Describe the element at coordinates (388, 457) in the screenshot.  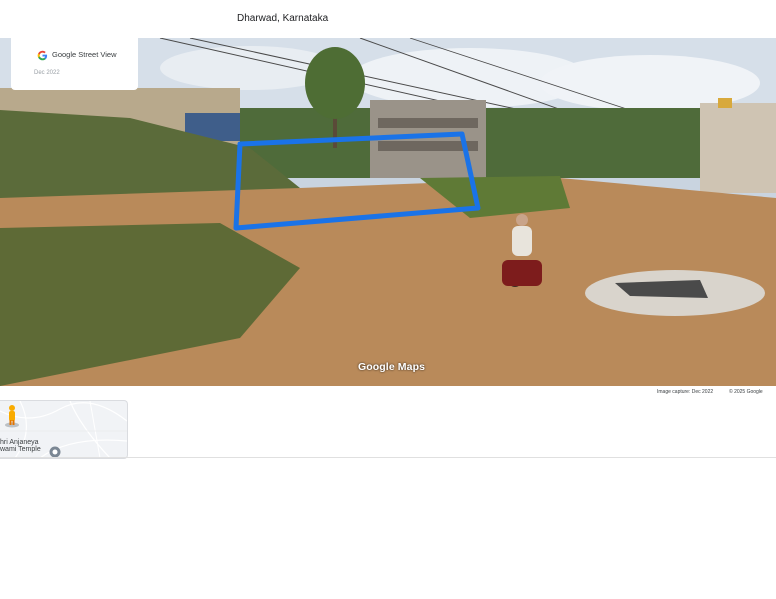
I see `panel-divider` at that location.